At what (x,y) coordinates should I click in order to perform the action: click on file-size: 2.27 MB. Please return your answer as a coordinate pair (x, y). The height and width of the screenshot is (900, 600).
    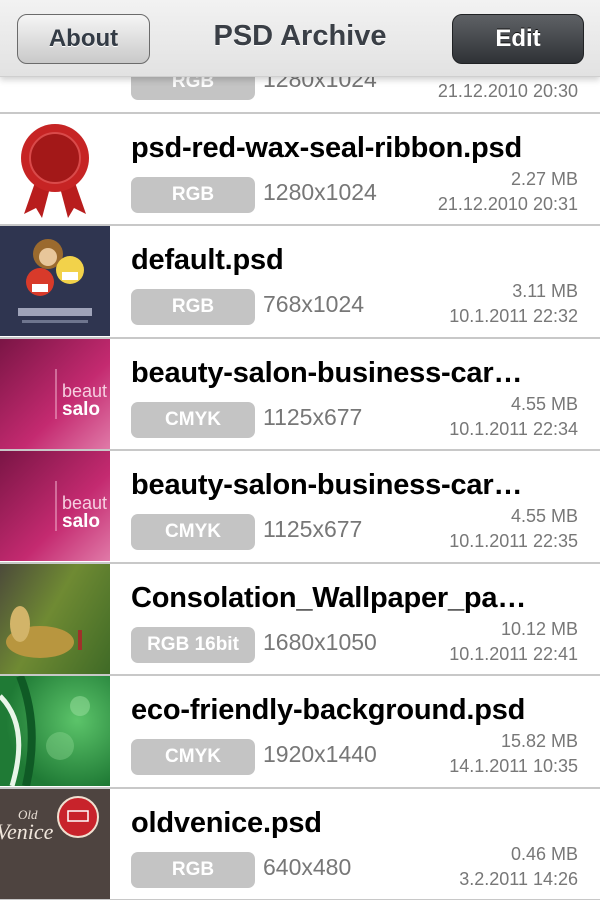
    Looking at the image, I should click on (544, 178).